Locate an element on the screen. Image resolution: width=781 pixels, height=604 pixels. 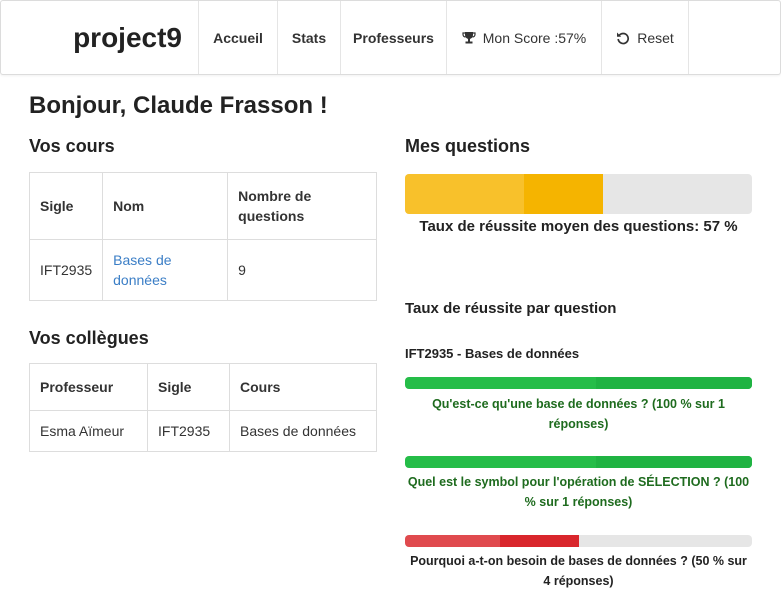
column-header: Nom is located at coordinates (165, 206).